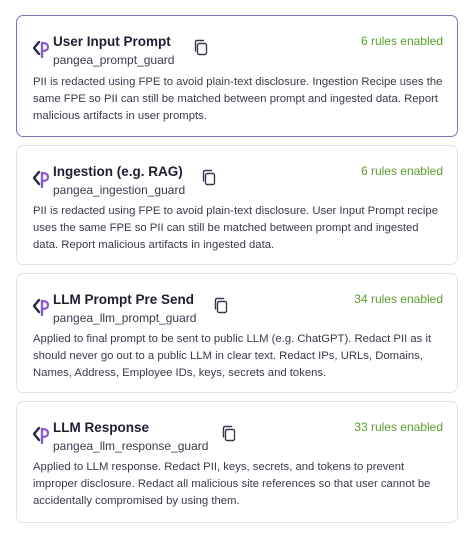 This screenshot has height=538, width=474. What do you see at coordinates (398, 427) in the screenshot?
I see `rules-enabled-count: 33 rules enabled` at bounding box center [398, 427].